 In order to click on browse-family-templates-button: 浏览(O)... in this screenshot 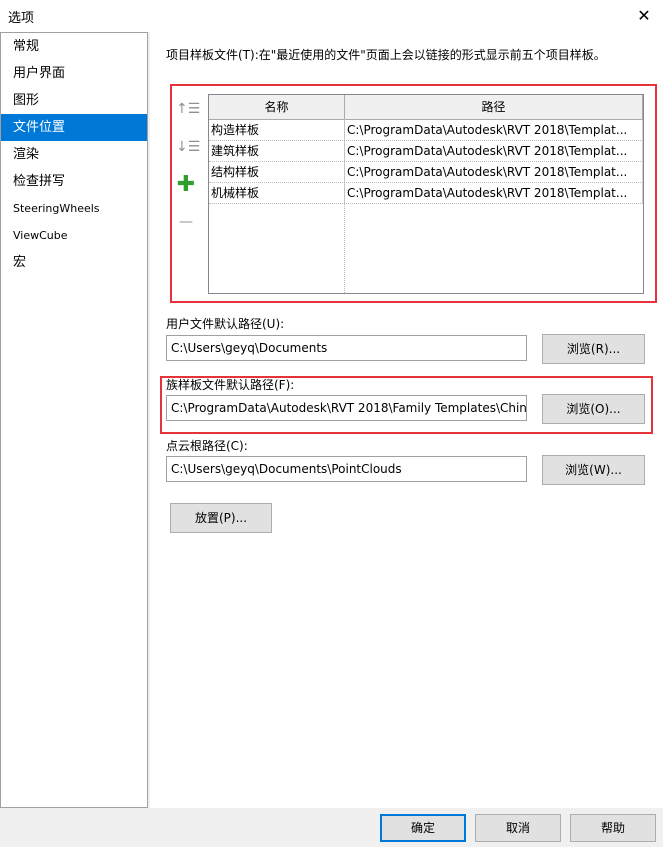, I will do `click(593, 409)`.